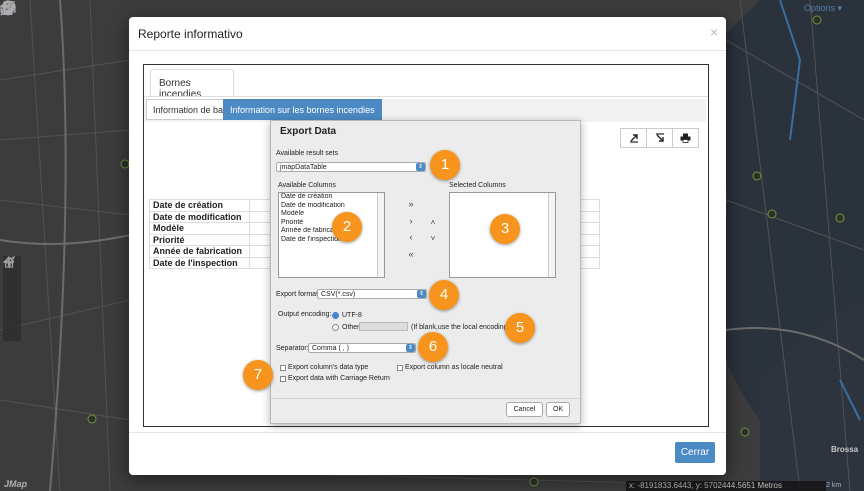  I want to click on print-icon, so click(685, 138).